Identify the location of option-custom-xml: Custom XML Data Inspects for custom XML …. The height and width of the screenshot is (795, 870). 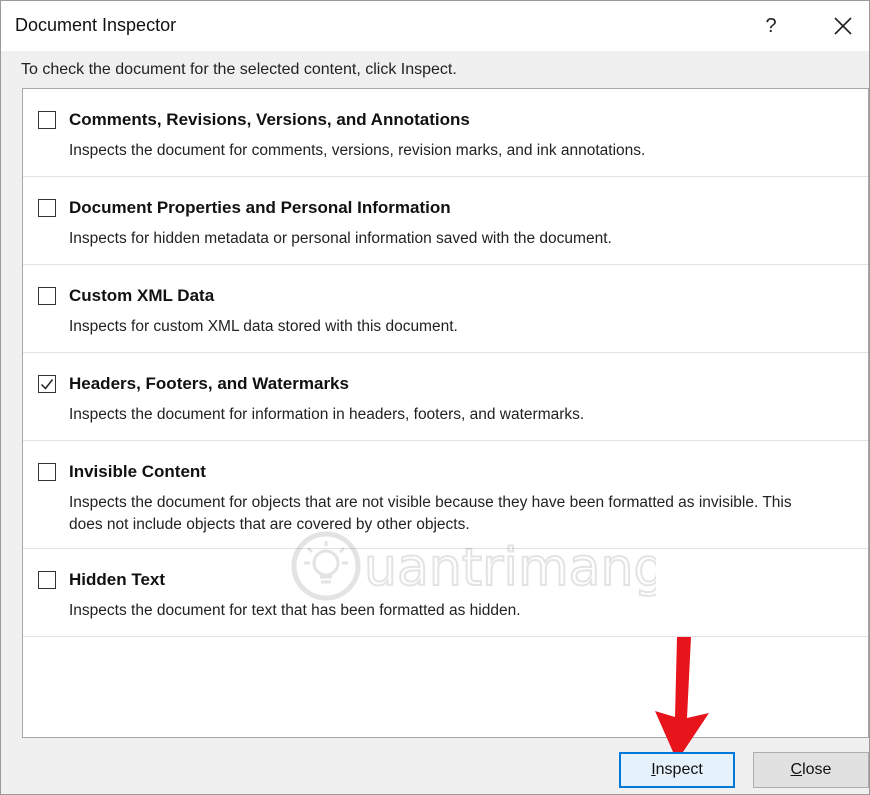
(445, 309).